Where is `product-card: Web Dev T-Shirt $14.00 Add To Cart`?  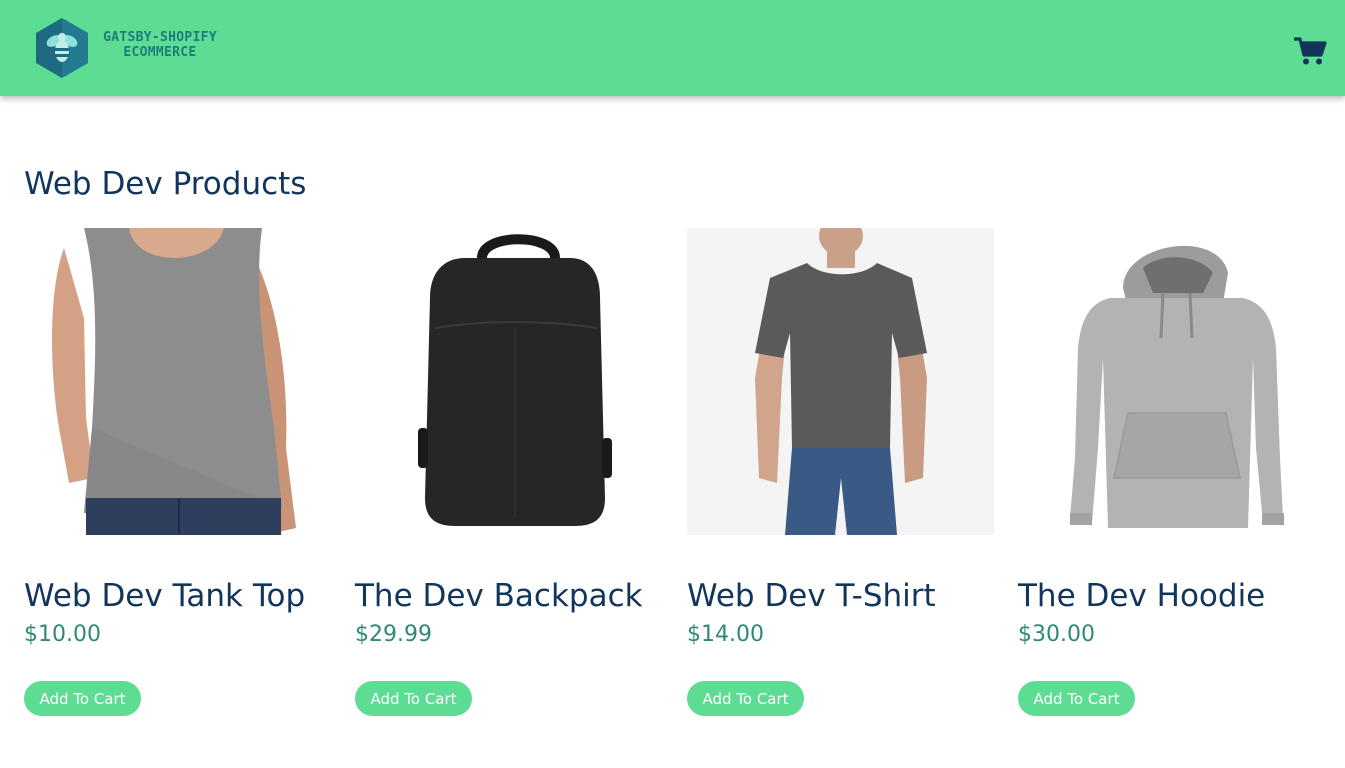
product-card: Web Dev T-Shirt $14.00 Add To Cart is located at coordinates (840, 478).